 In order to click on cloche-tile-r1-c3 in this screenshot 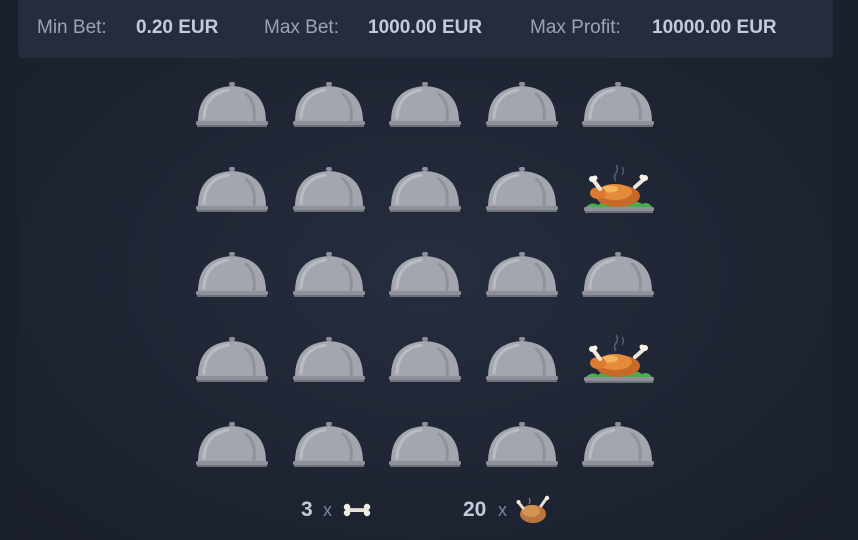, I will do `click(425, 106)`.